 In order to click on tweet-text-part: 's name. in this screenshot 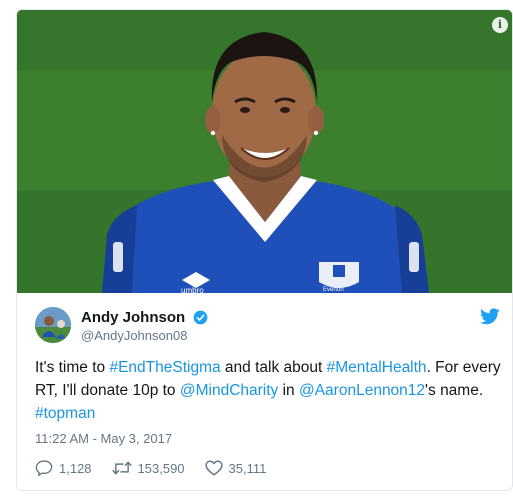, I will do `click(454, 390)`.